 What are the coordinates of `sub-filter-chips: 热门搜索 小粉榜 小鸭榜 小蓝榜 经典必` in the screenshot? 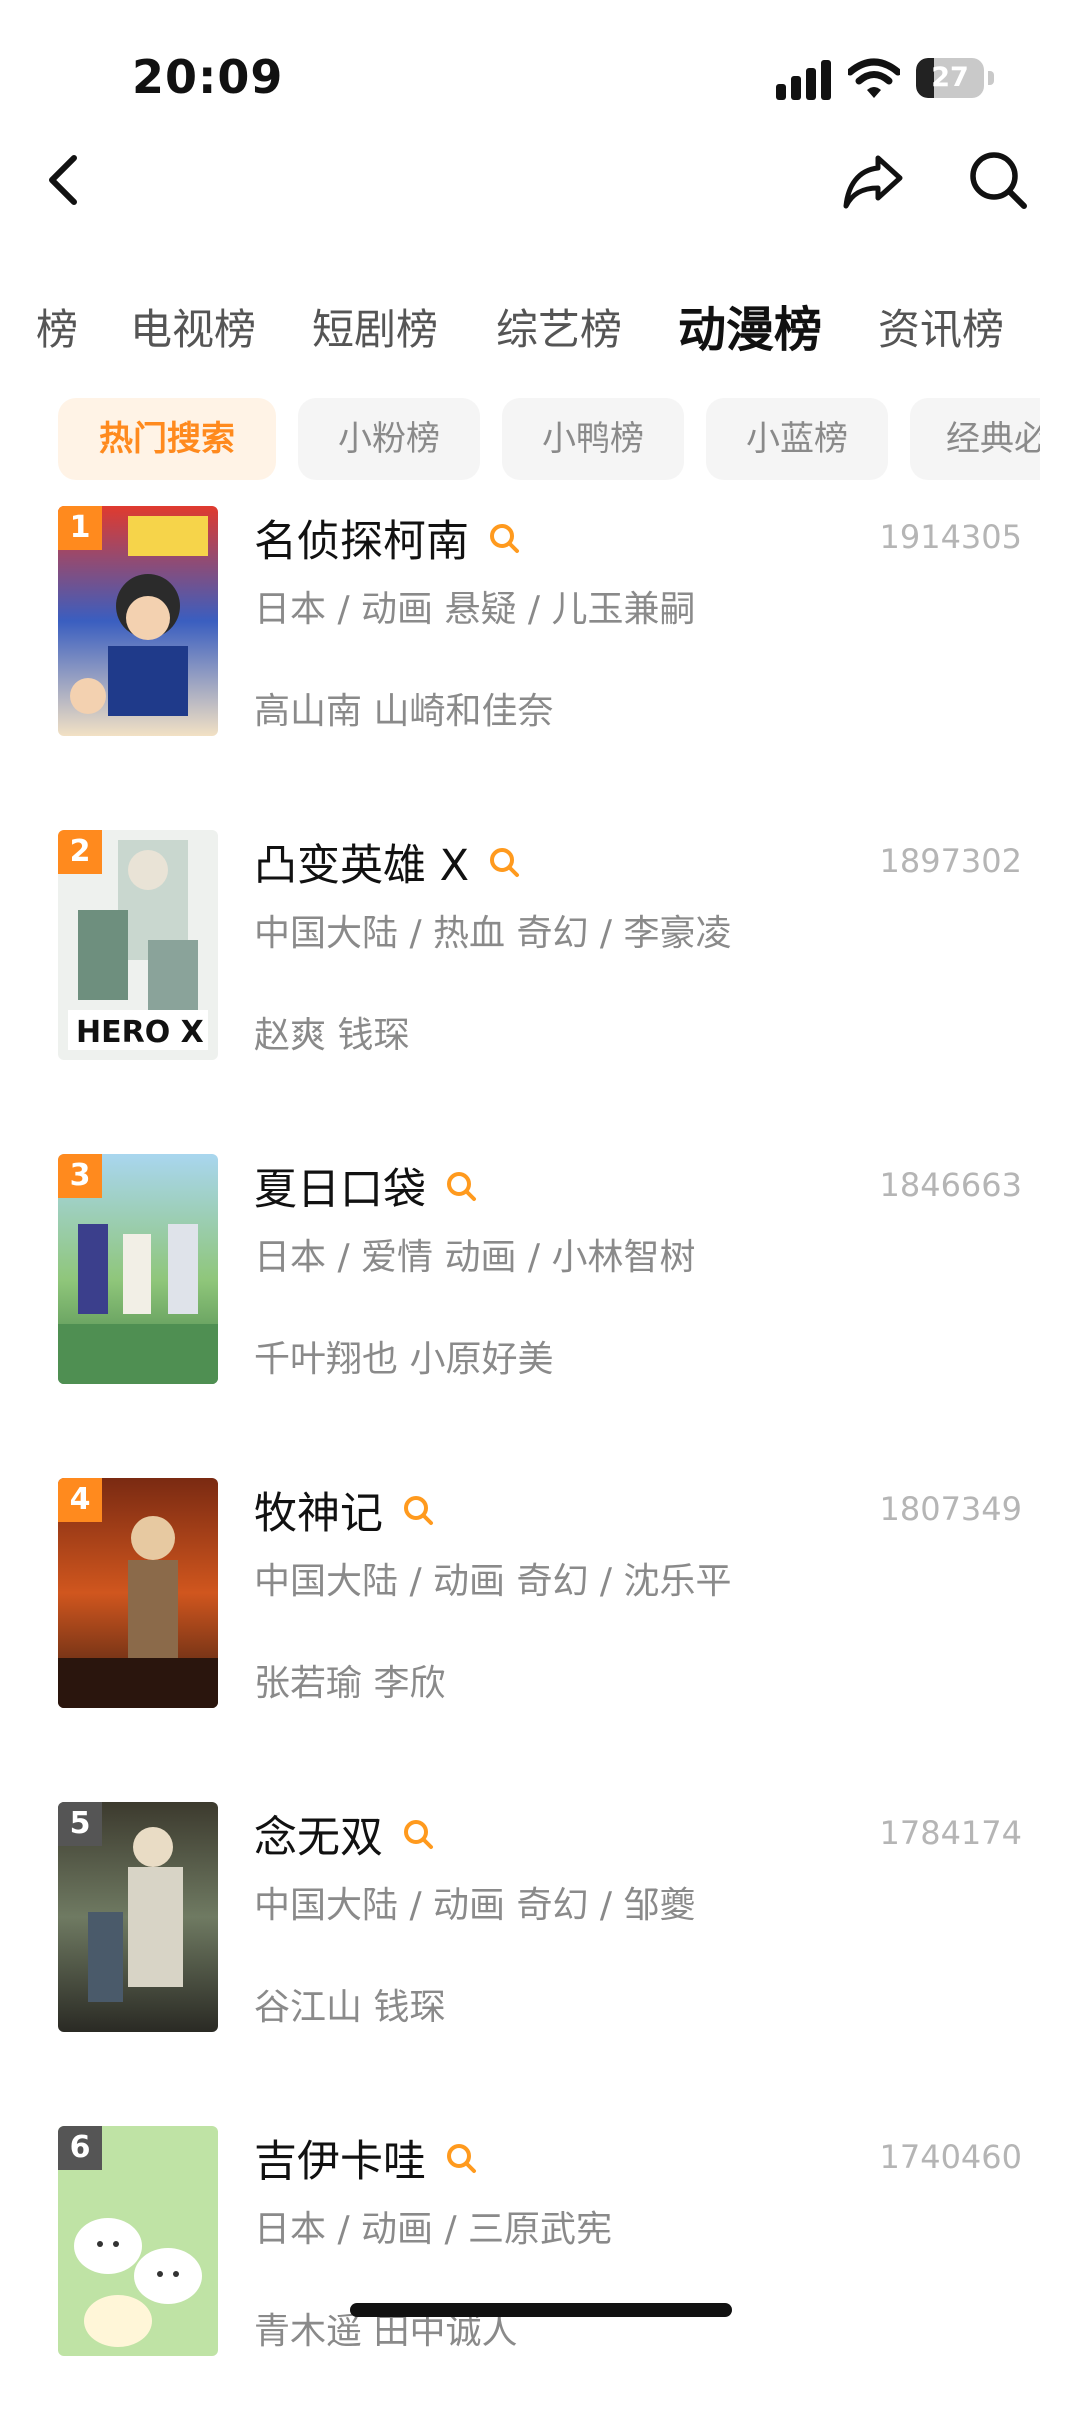 It's located at (549, 439).